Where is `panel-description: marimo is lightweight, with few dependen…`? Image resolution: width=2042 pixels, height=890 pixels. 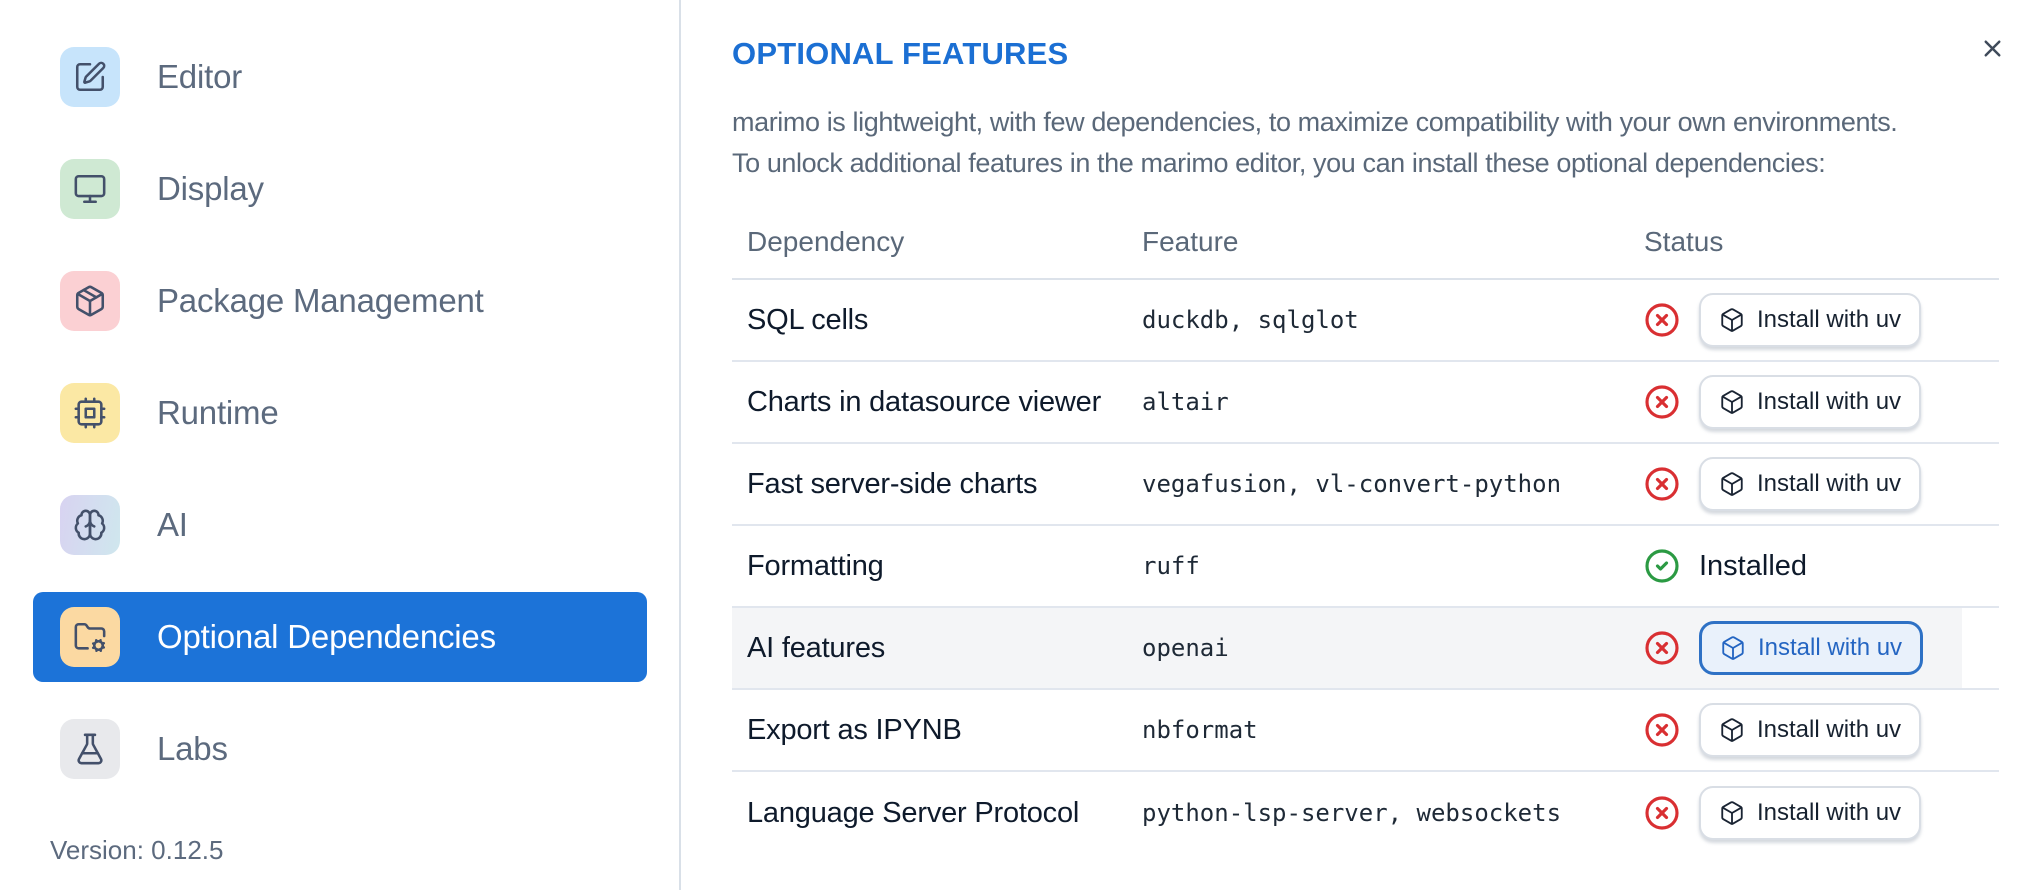
panel-description: marimo is lightweight, with few dependen… is located at coordinates (1315, 143).